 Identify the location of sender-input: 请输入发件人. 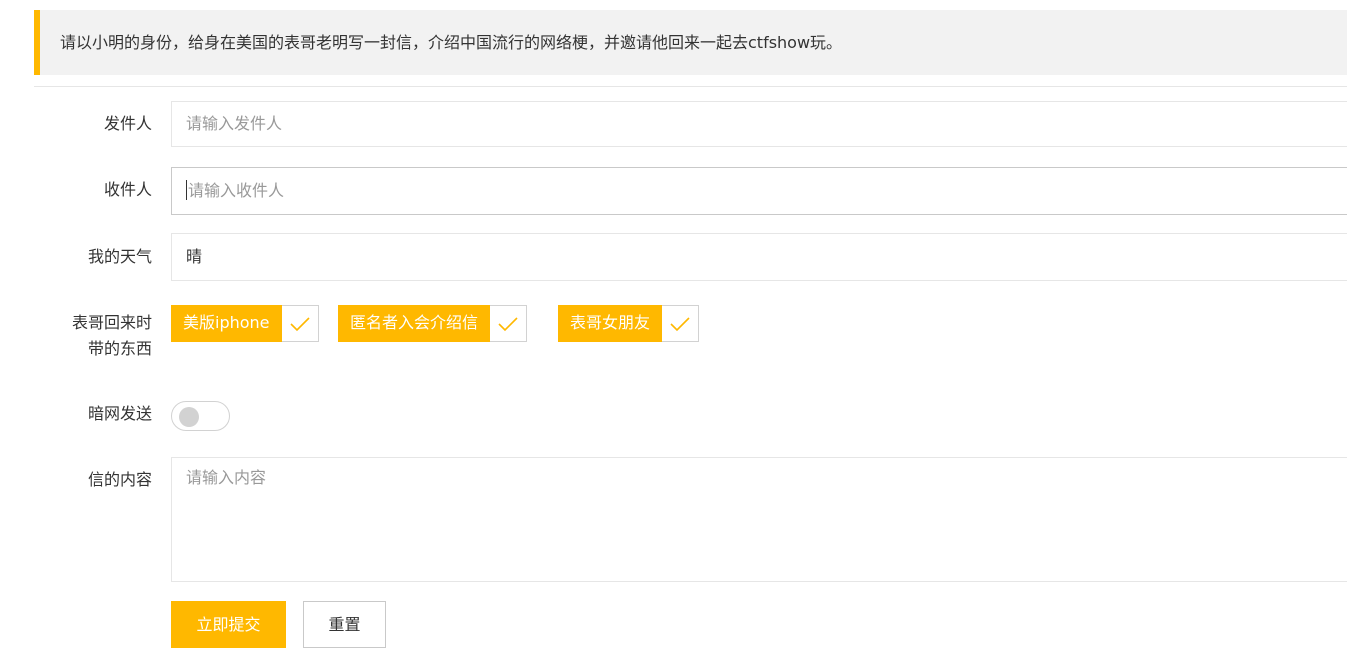
(759, 124).